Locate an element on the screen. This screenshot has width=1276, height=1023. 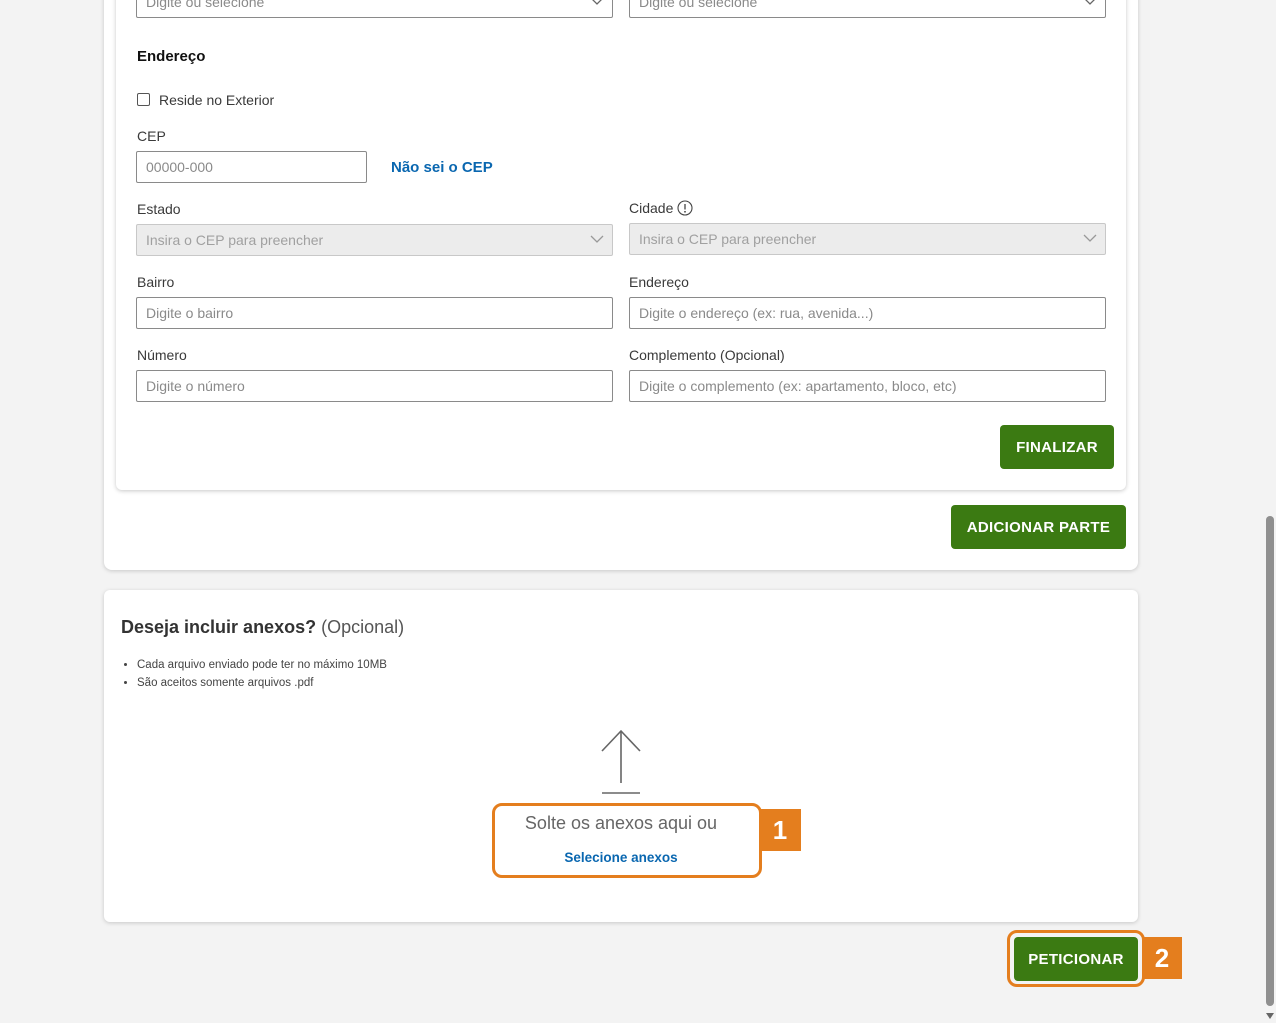
estado-select: Insira o CEP para preencher is located at coordinates (374, 240).